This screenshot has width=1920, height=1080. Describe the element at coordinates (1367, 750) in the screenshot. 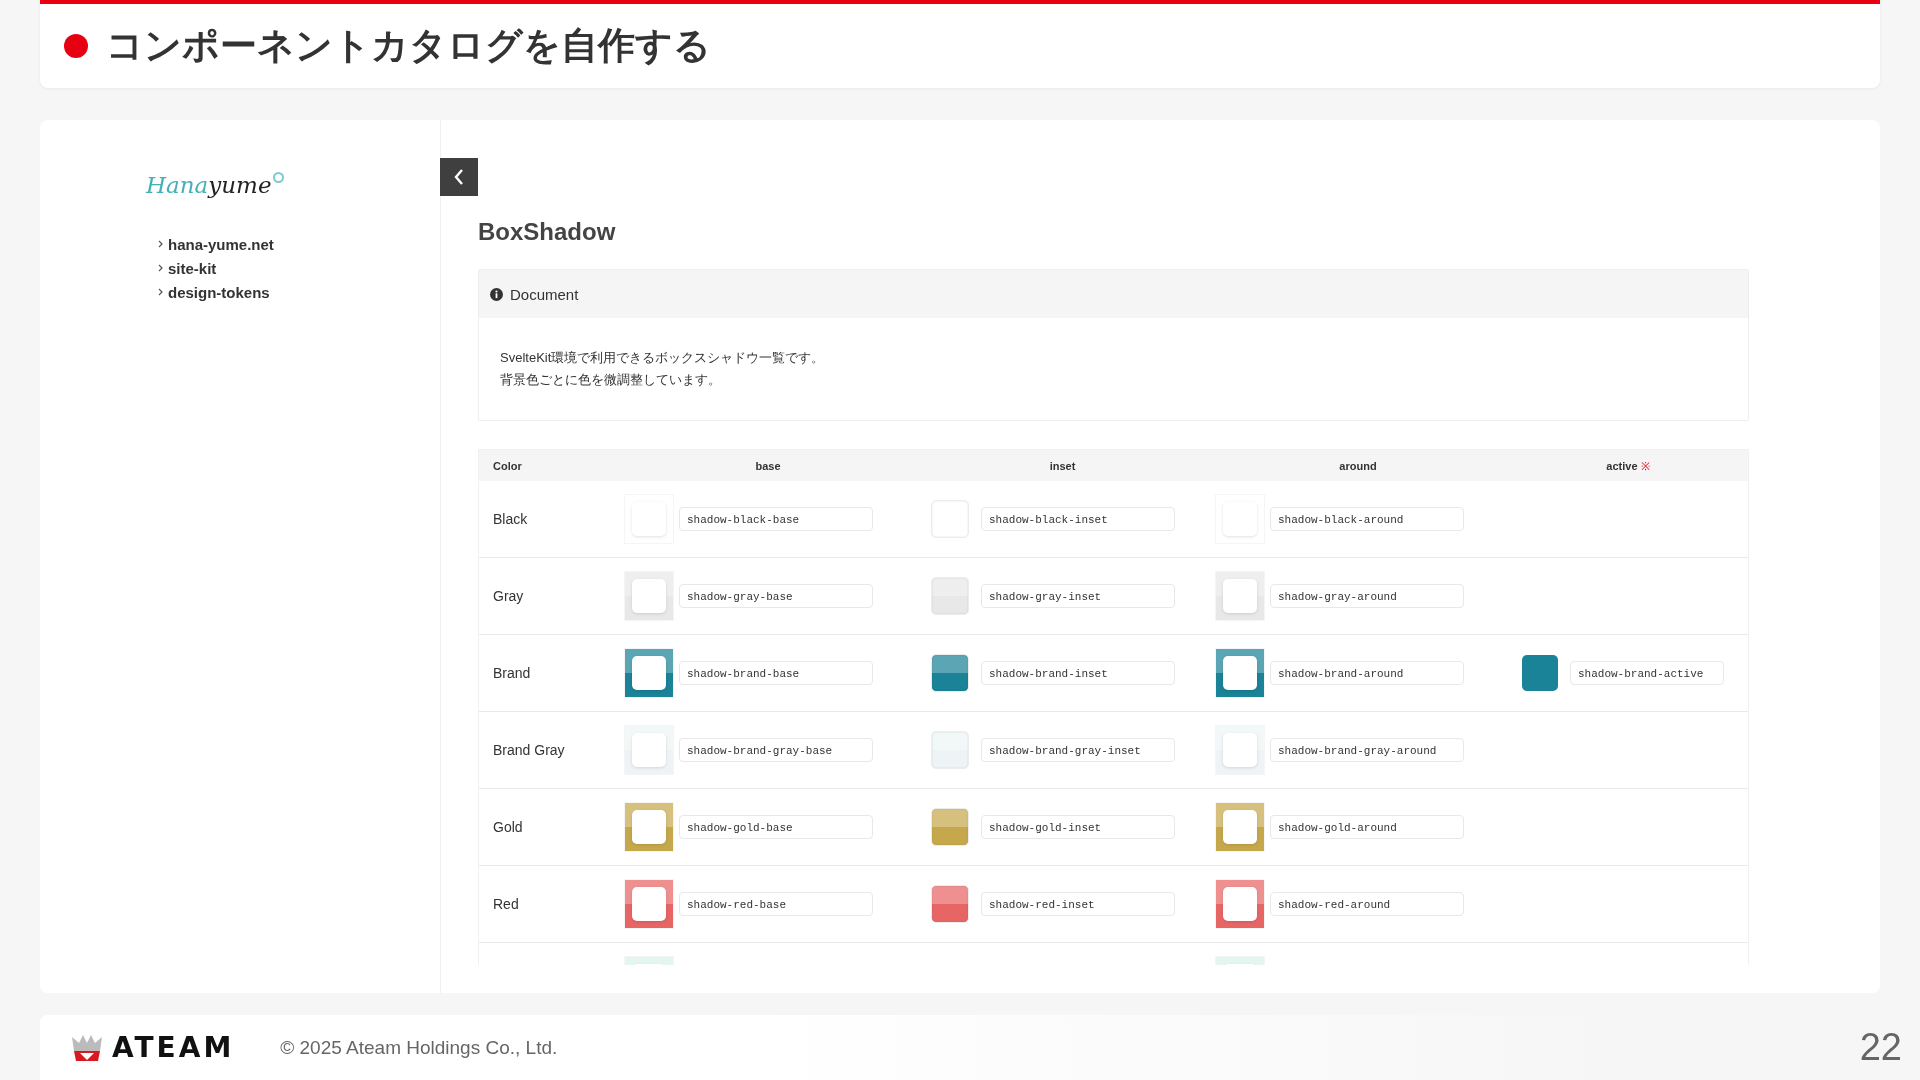

I see `token-field: shadow-brand-gray-around` at that location.